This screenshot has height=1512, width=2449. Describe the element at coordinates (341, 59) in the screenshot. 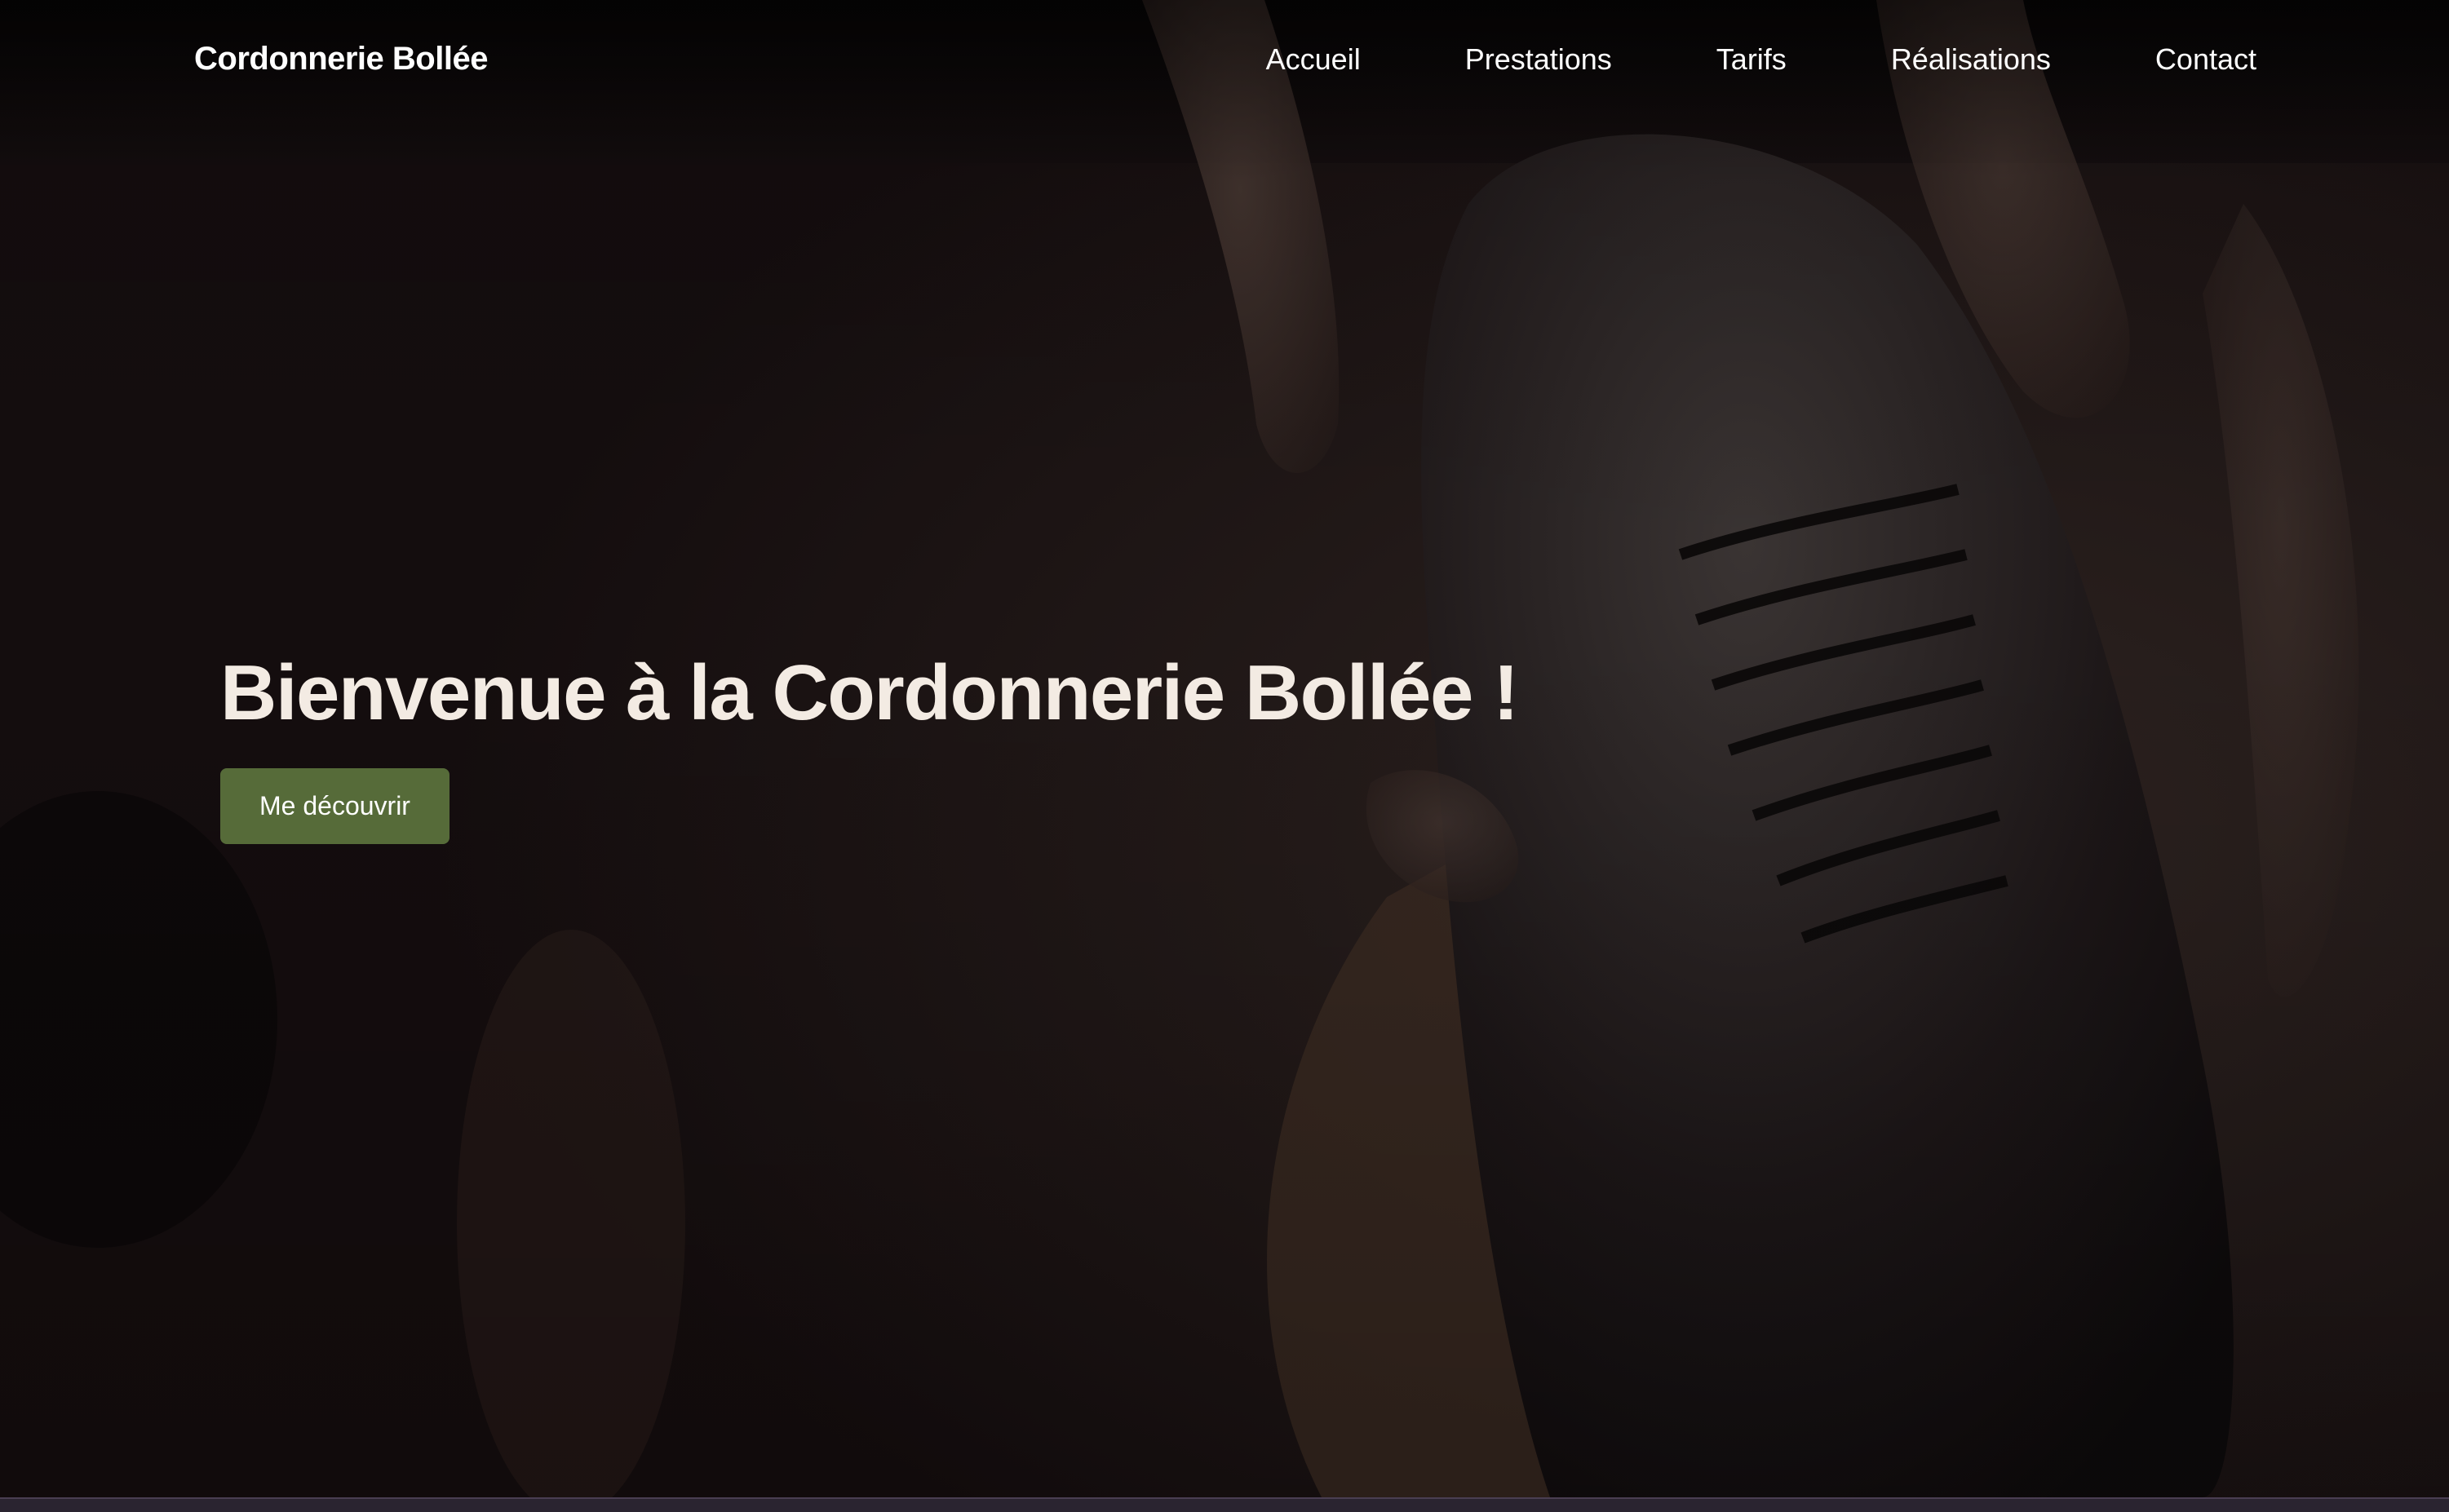

I see `brand-logo-text: Cordonnerie Bollée` at that location.